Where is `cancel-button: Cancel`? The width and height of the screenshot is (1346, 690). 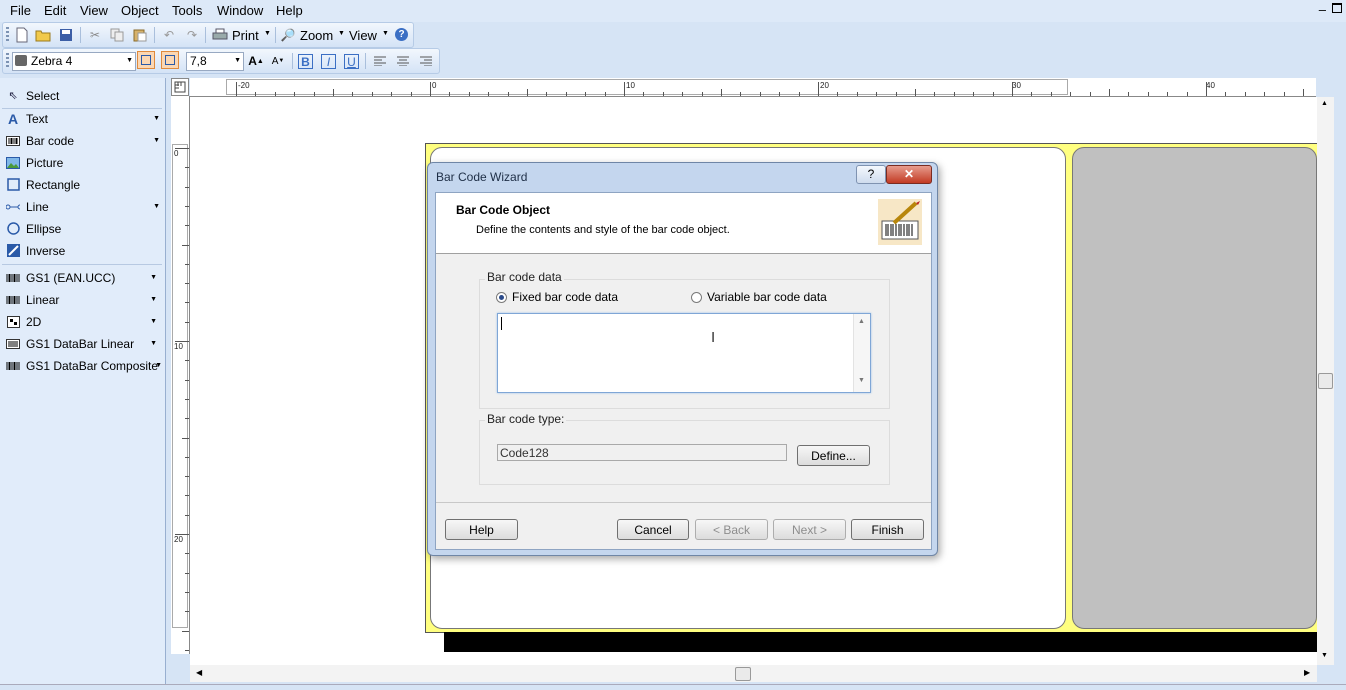
cancel-button: Cancel is located at coordinates (653, 529).